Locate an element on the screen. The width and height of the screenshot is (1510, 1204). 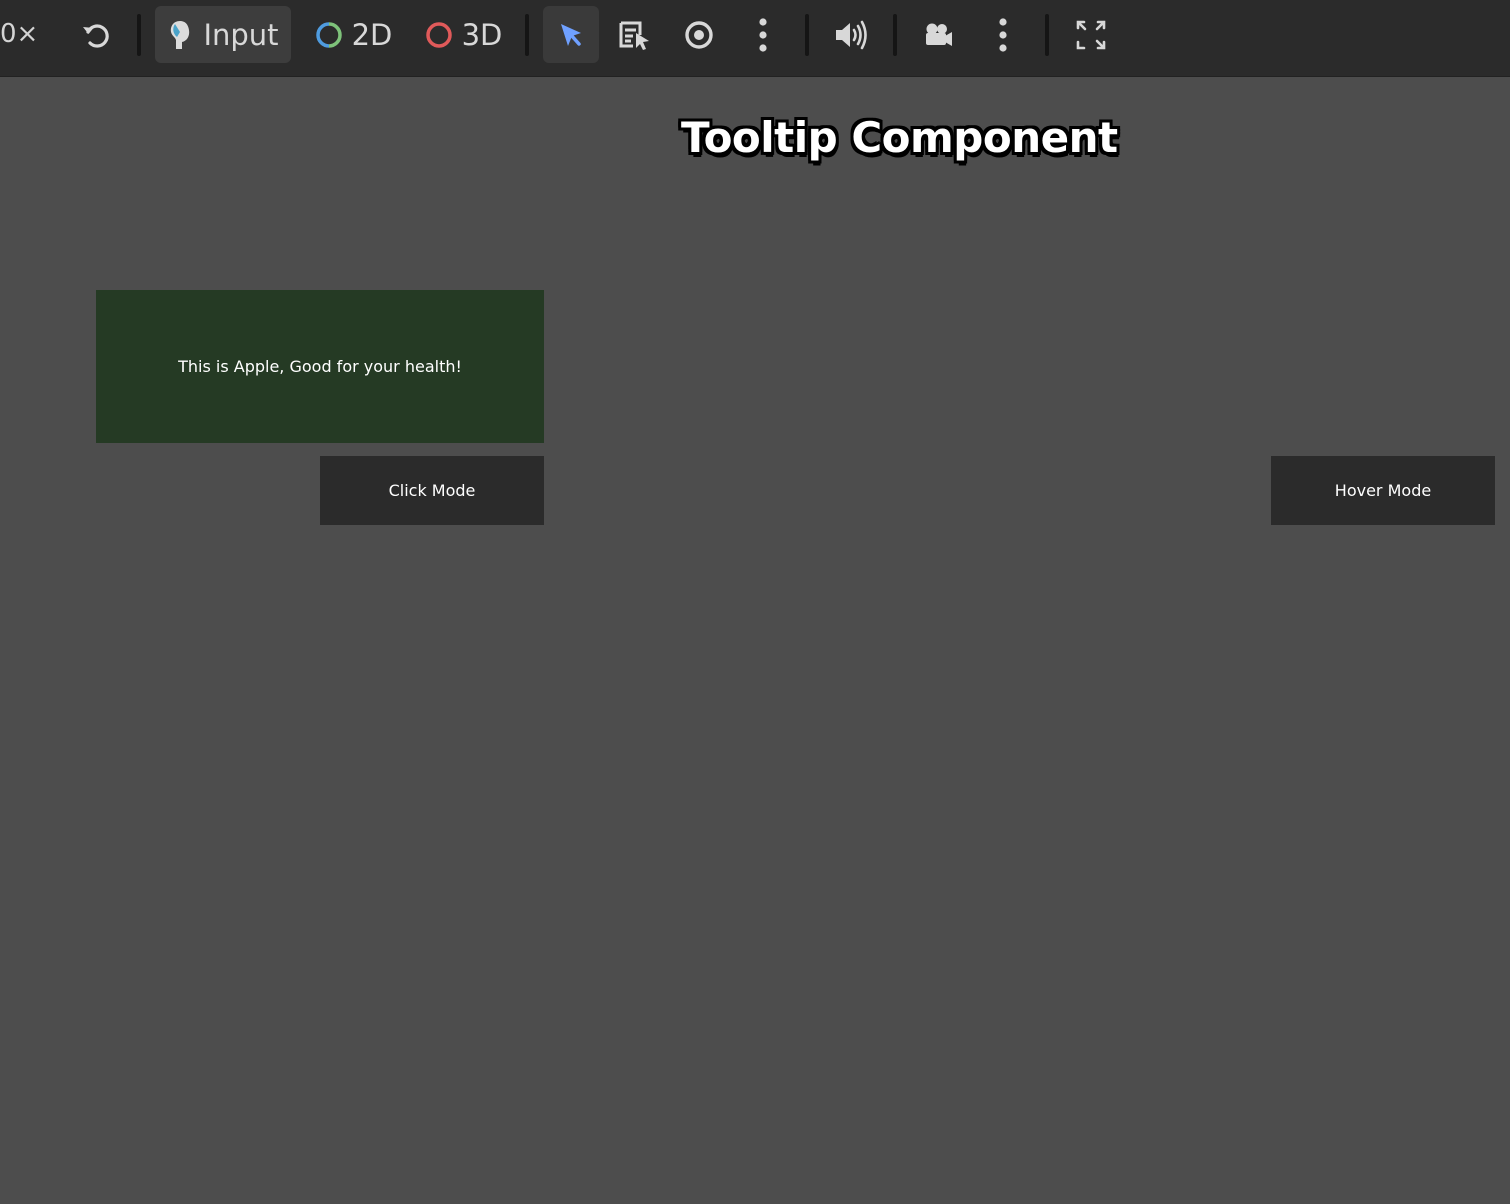
input-mode-button: Input is located at coordinates (223, 34).